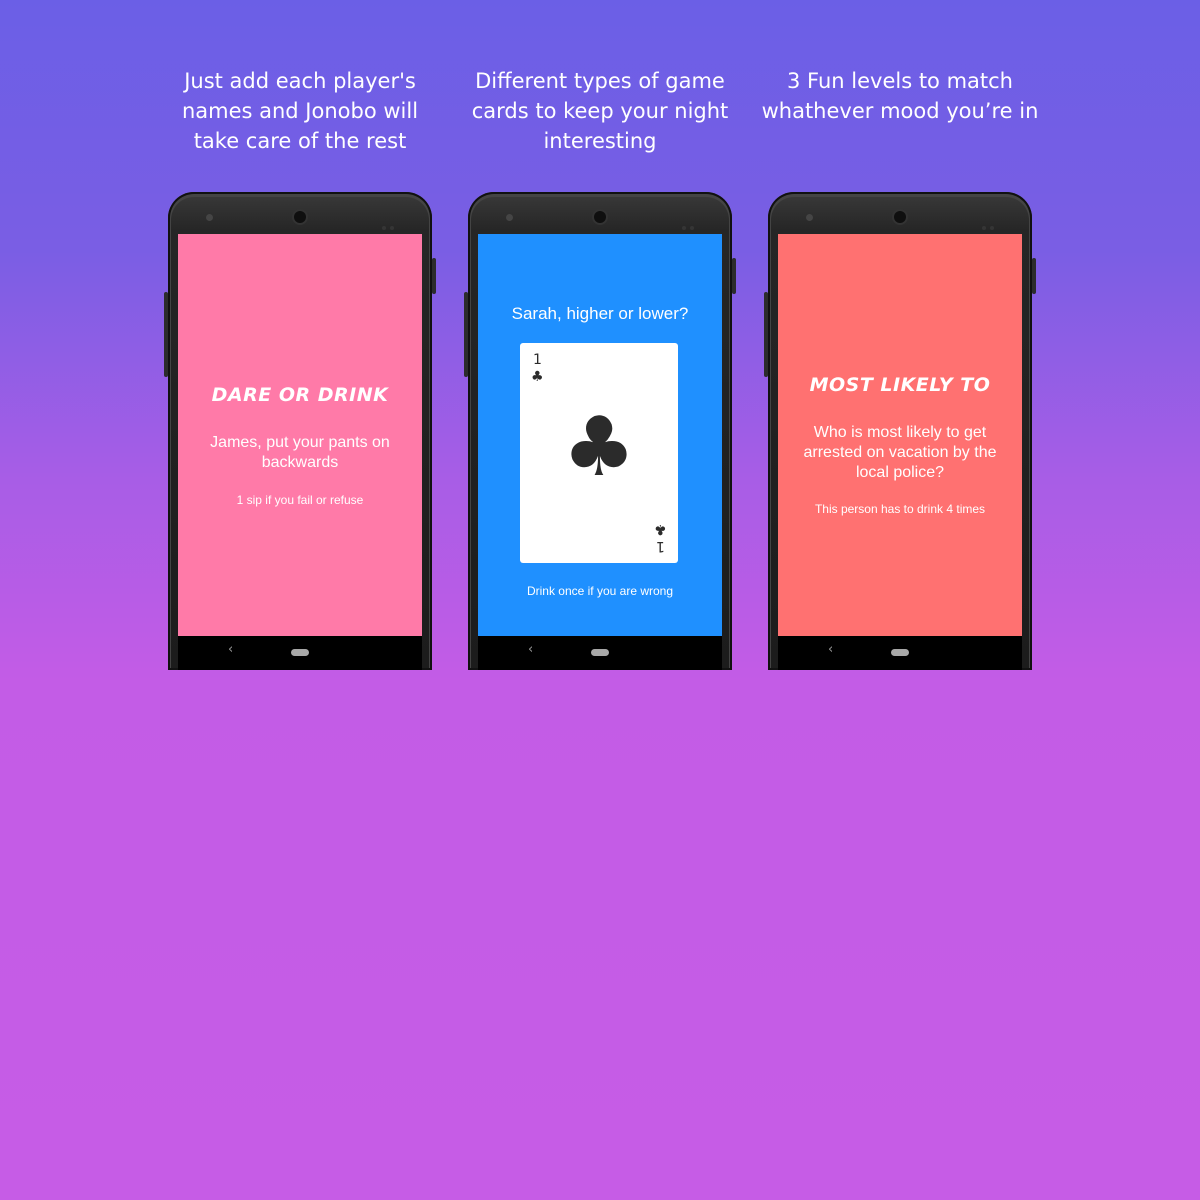 The image size is (1200, 1200). I want to click on playing-card: 1 ♣ ♣ ♣ 1, so click(599, 453).